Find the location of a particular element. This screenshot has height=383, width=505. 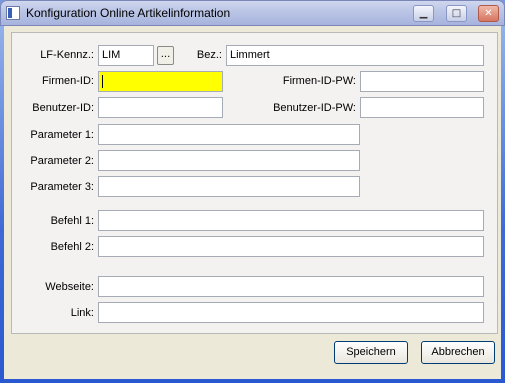

parameter2-field is located at coordinates (229, 160).